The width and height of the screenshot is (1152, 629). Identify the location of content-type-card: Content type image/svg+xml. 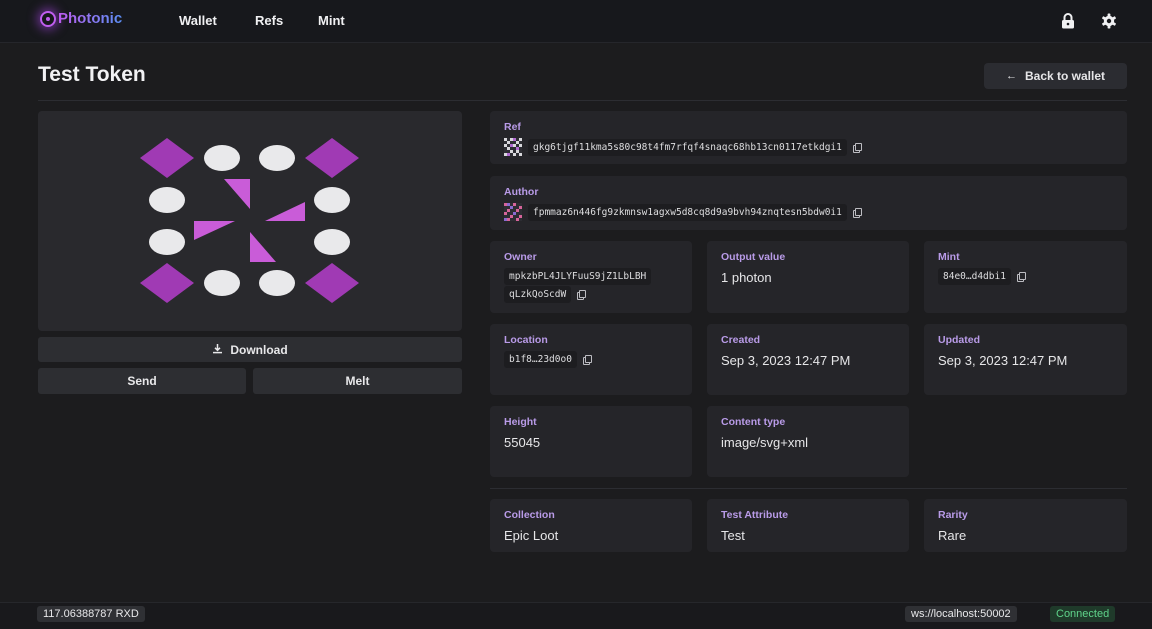
(808, 441).